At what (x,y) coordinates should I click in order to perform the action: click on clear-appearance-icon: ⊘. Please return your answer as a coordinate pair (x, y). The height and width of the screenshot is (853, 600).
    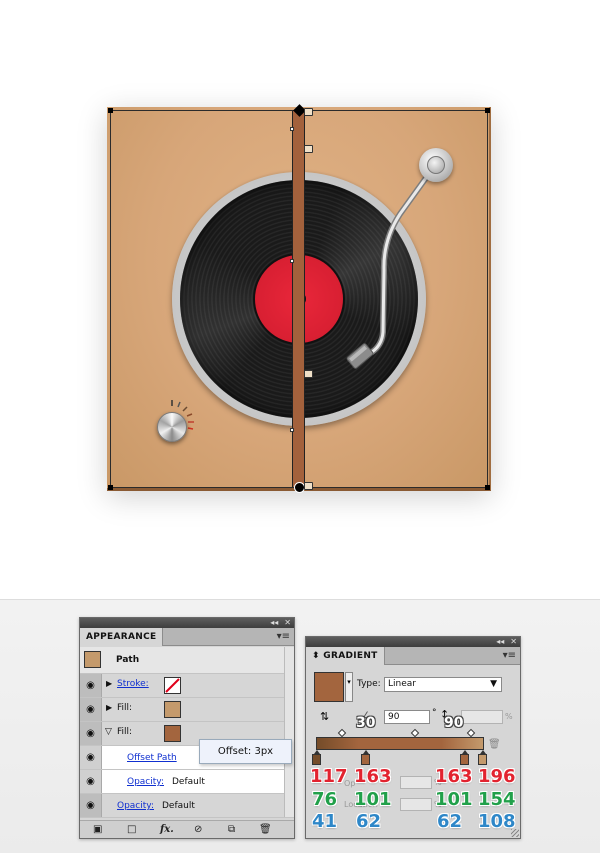
    Looking at the image, I should click on (198, 829).